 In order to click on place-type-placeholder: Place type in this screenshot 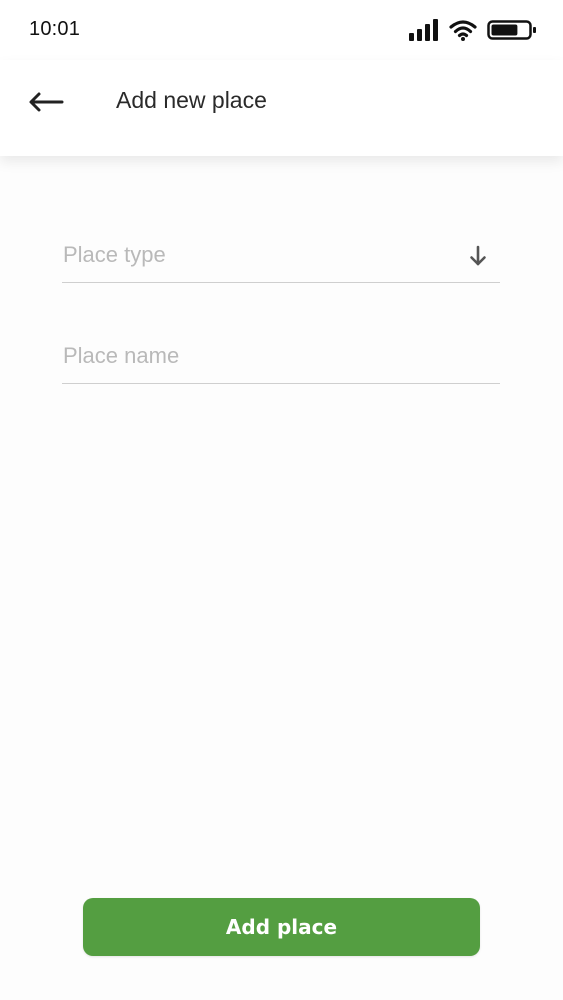, I will do `click(114, 254)`.